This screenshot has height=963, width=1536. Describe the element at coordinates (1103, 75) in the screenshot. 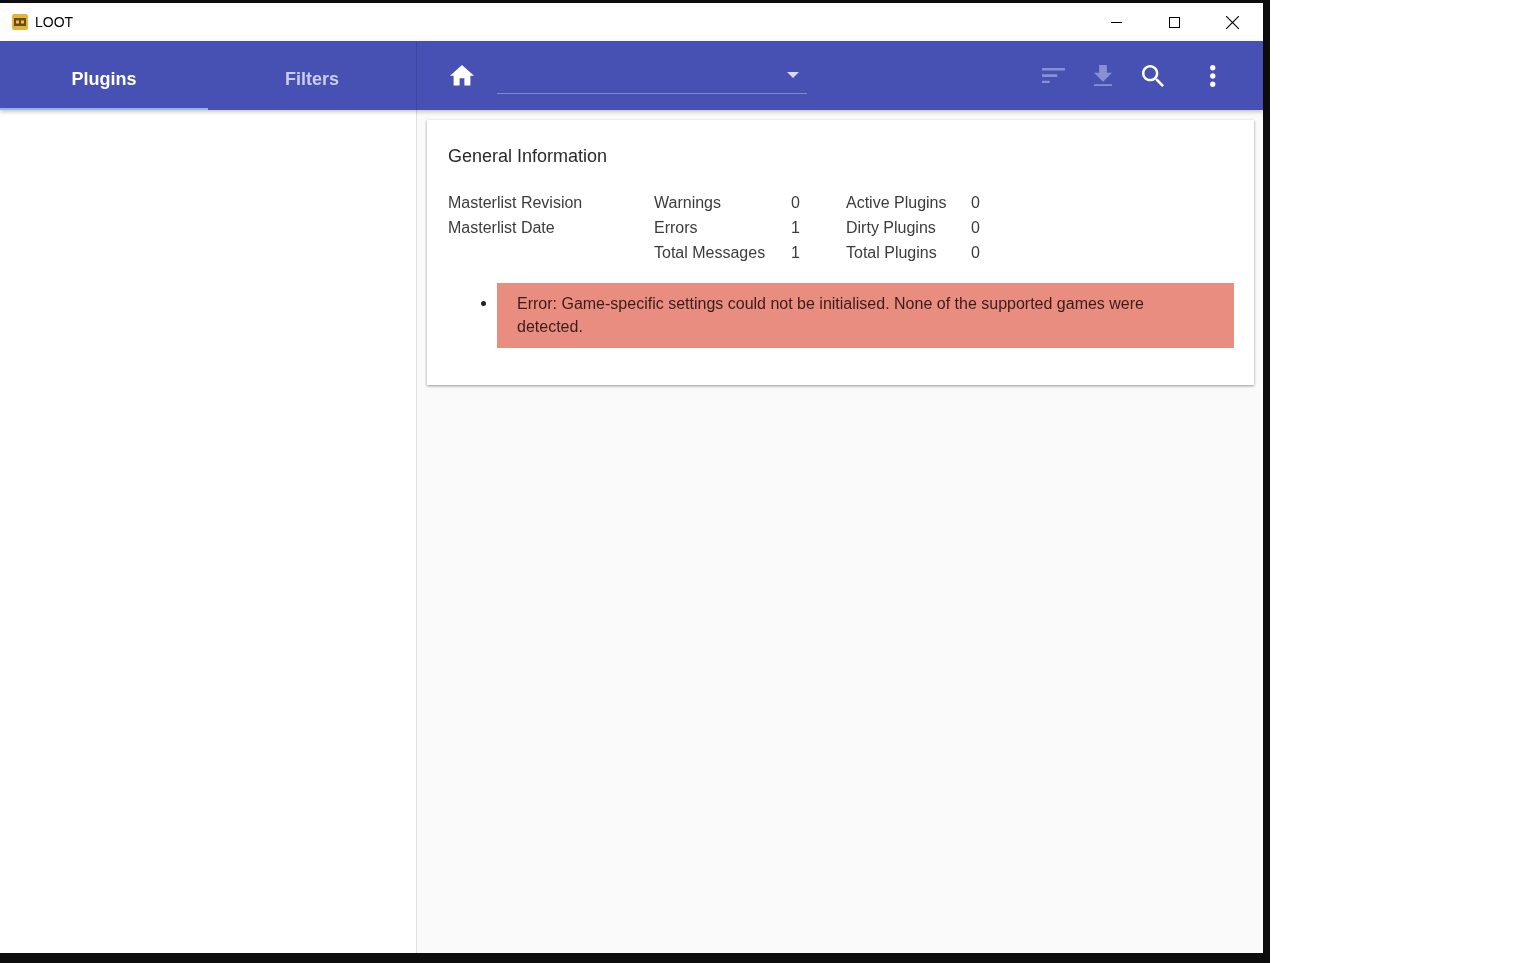

I see `download-icon` at that location.